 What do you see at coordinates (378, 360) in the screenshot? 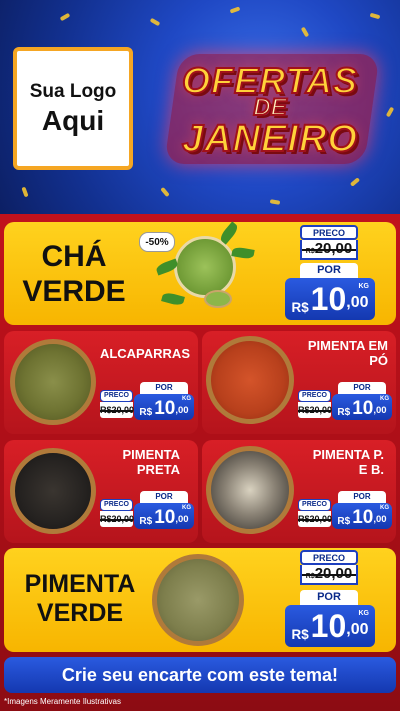
I see `product-name-line2: PÓ` at bounding box center [378, 360].